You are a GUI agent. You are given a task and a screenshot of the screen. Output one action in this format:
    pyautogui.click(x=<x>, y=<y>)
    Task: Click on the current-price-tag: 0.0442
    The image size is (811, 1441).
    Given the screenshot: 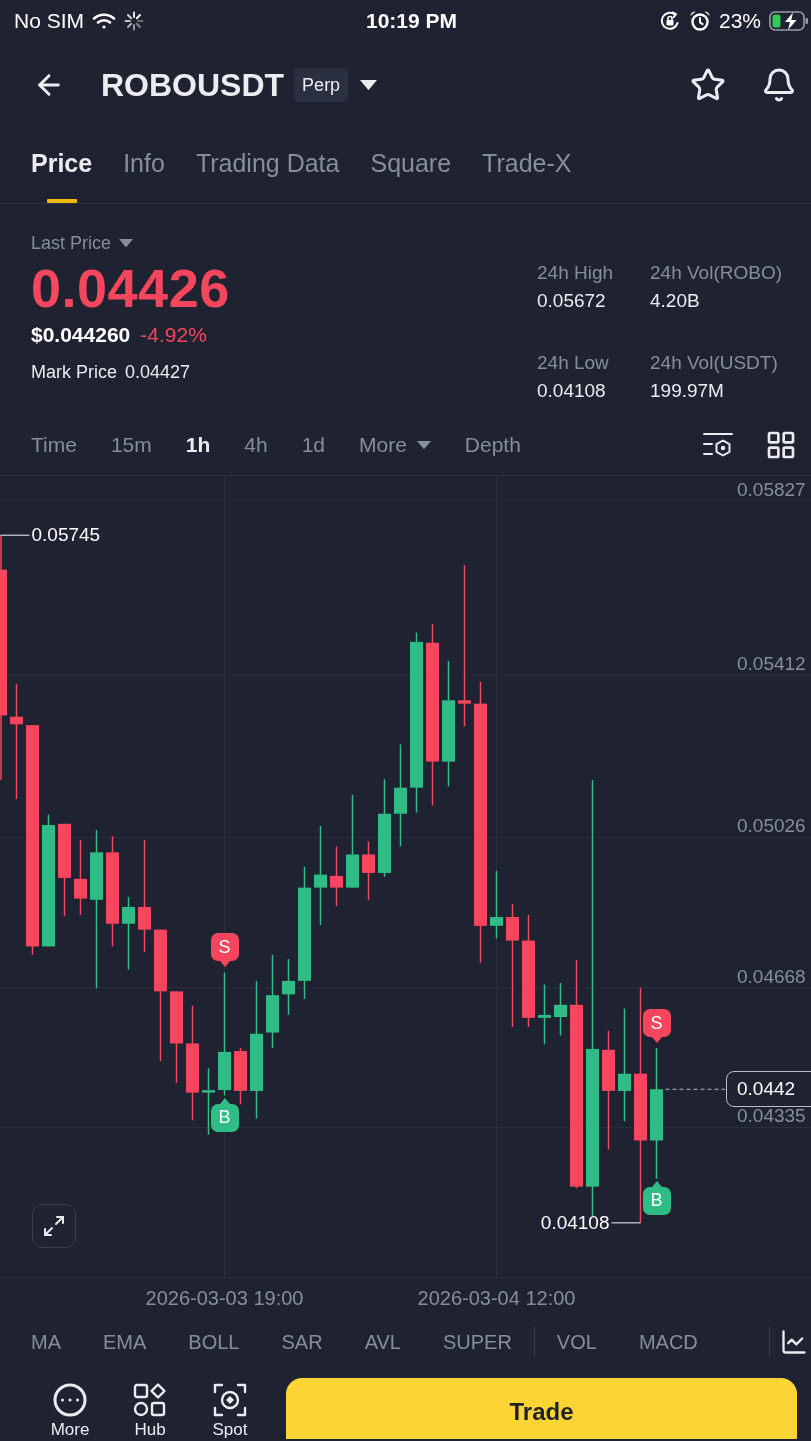 What is the action you would take?
    pyautogui.click(x=768, y=1089)
    